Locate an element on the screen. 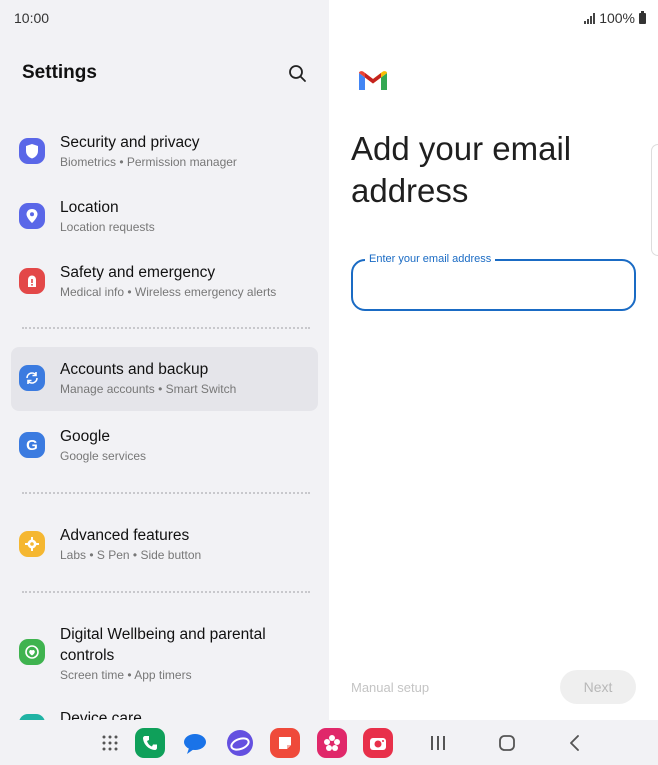 The image size is (658, 765). item-subtitle: Google services is located at coordinates (103, 456).